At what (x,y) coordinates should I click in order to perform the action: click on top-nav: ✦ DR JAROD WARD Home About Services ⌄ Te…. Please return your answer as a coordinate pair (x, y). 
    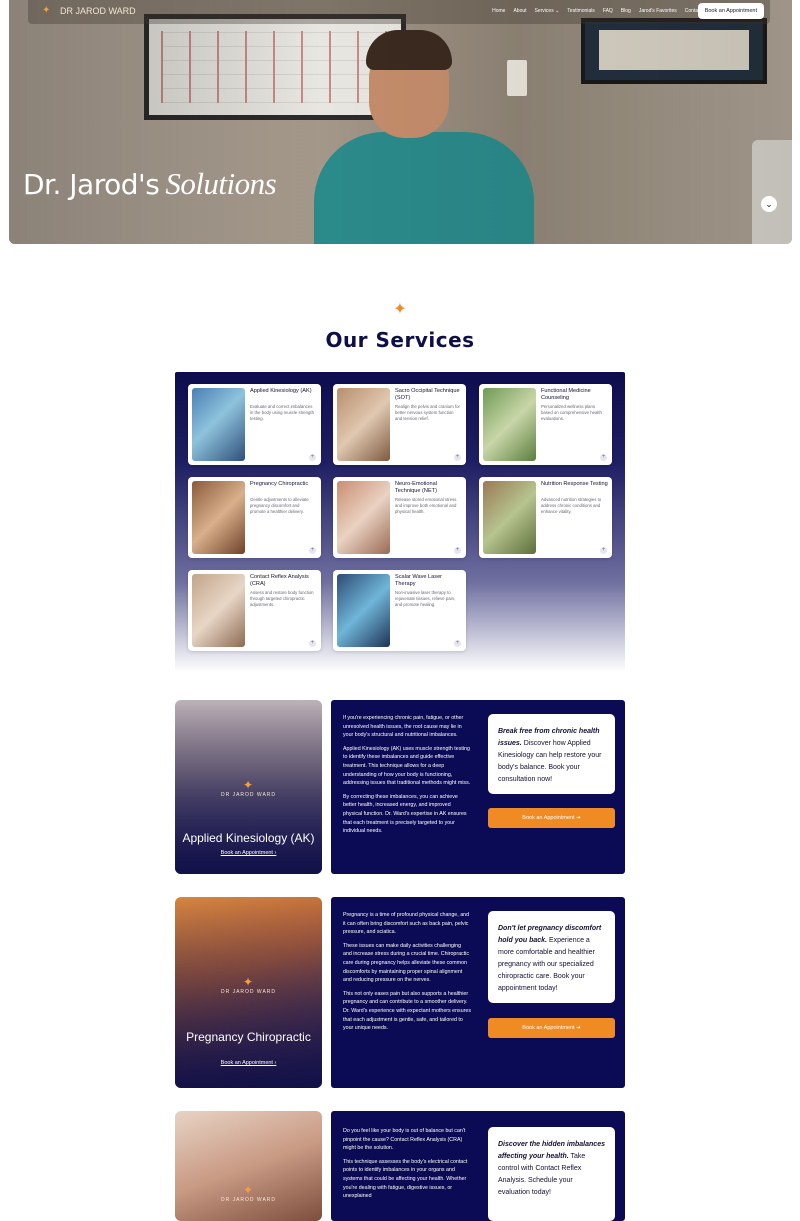
    Looking at the image, I should click on (399, 12).